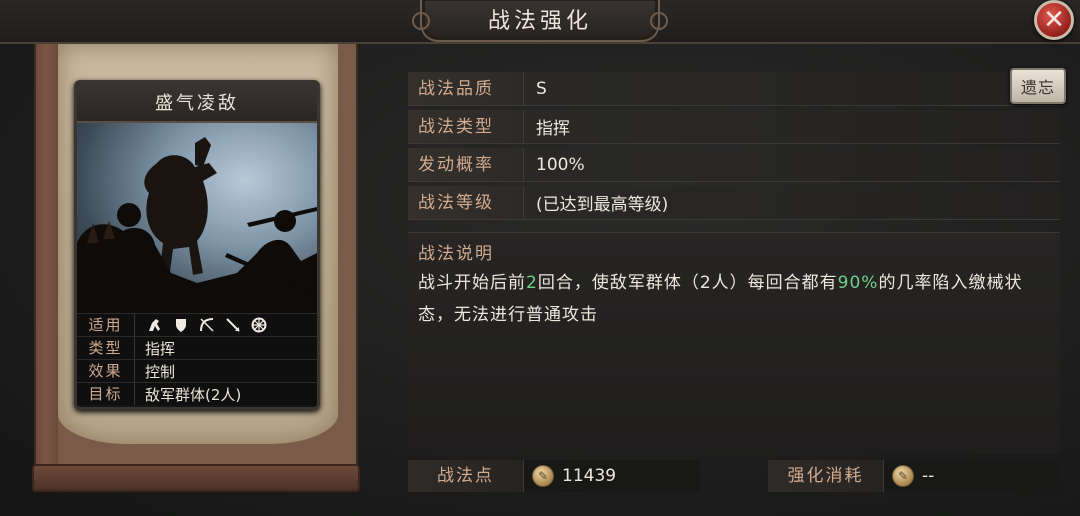  I want to click on card-artwork, so click(197, 218).